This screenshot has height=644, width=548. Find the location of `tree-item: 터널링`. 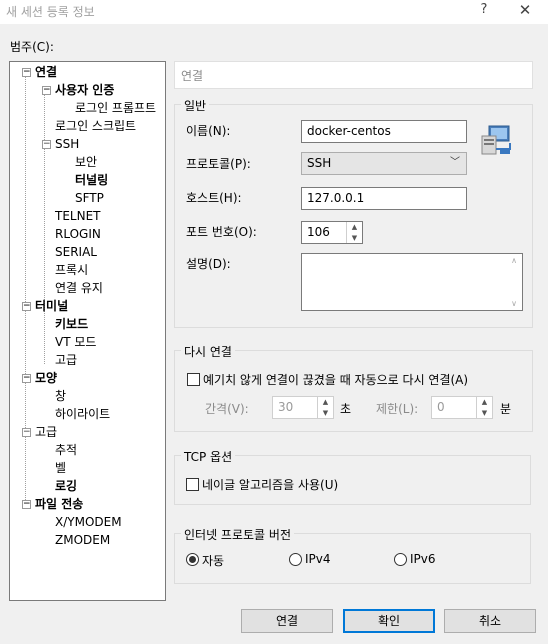

tree-item: 터널링 is located at coordinates (91, 180).